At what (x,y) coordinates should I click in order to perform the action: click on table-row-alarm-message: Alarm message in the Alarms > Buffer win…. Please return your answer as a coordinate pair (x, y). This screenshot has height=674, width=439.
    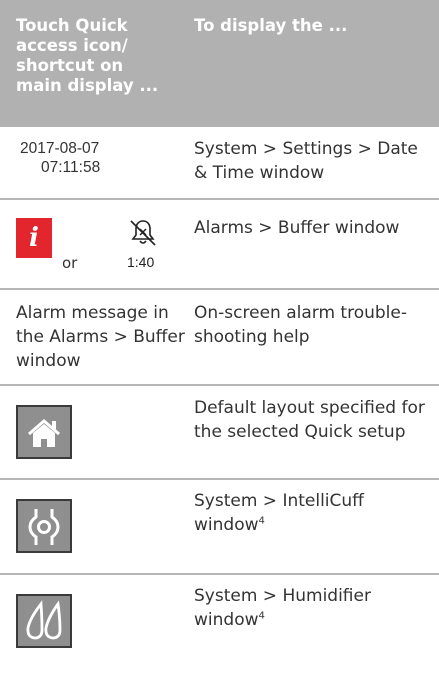
    Looking at the image, I should click on (219, 337).